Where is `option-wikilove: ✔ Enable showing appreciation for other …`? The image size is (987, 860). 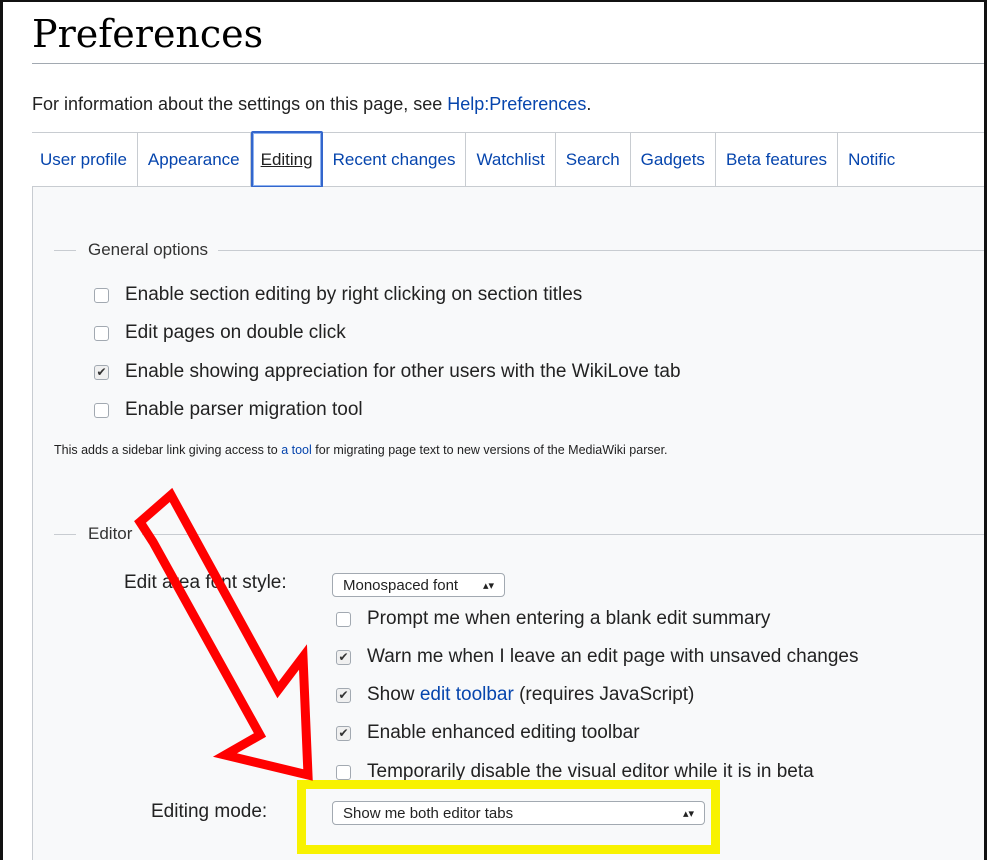 option-wikilove: ✔ Enable showing appreciation for other … is located at coordinates (387, 372).